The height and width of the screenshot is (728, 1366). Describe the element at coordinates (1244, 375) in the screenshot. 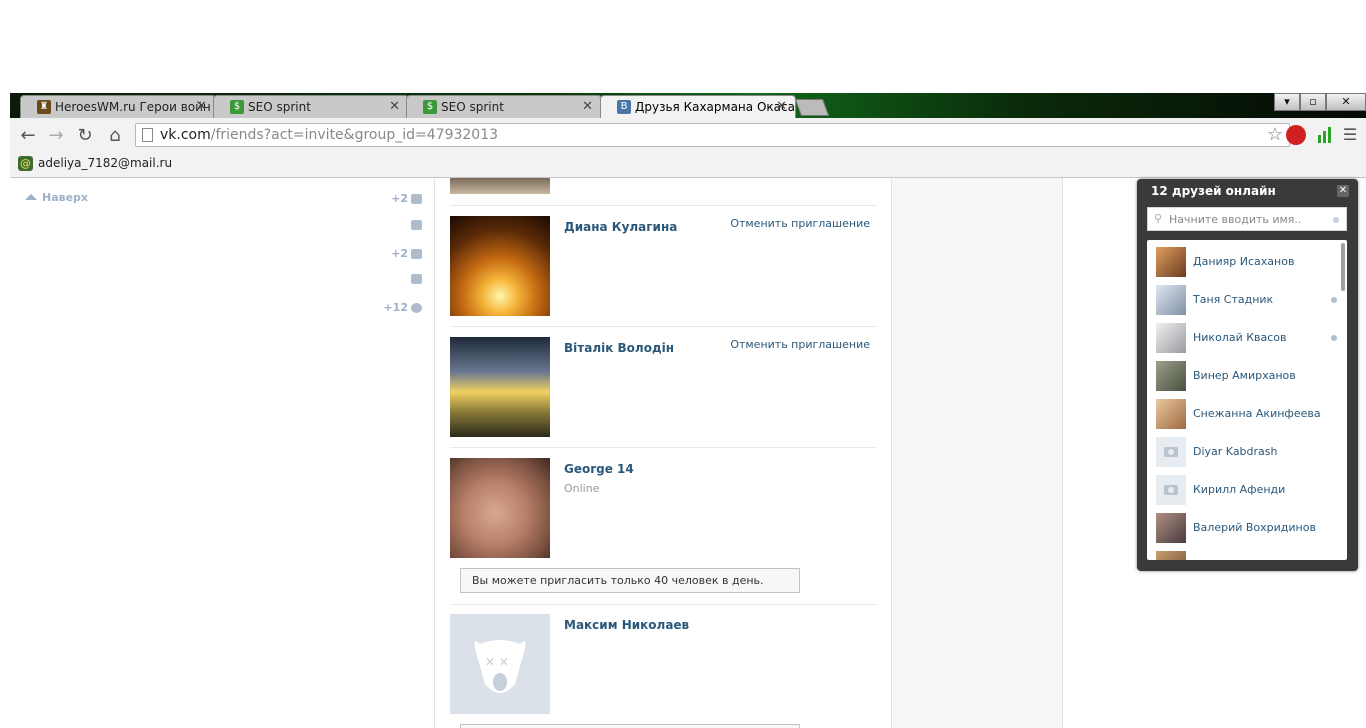

I see `online-friend-name: Винер Амирханов` at that location.